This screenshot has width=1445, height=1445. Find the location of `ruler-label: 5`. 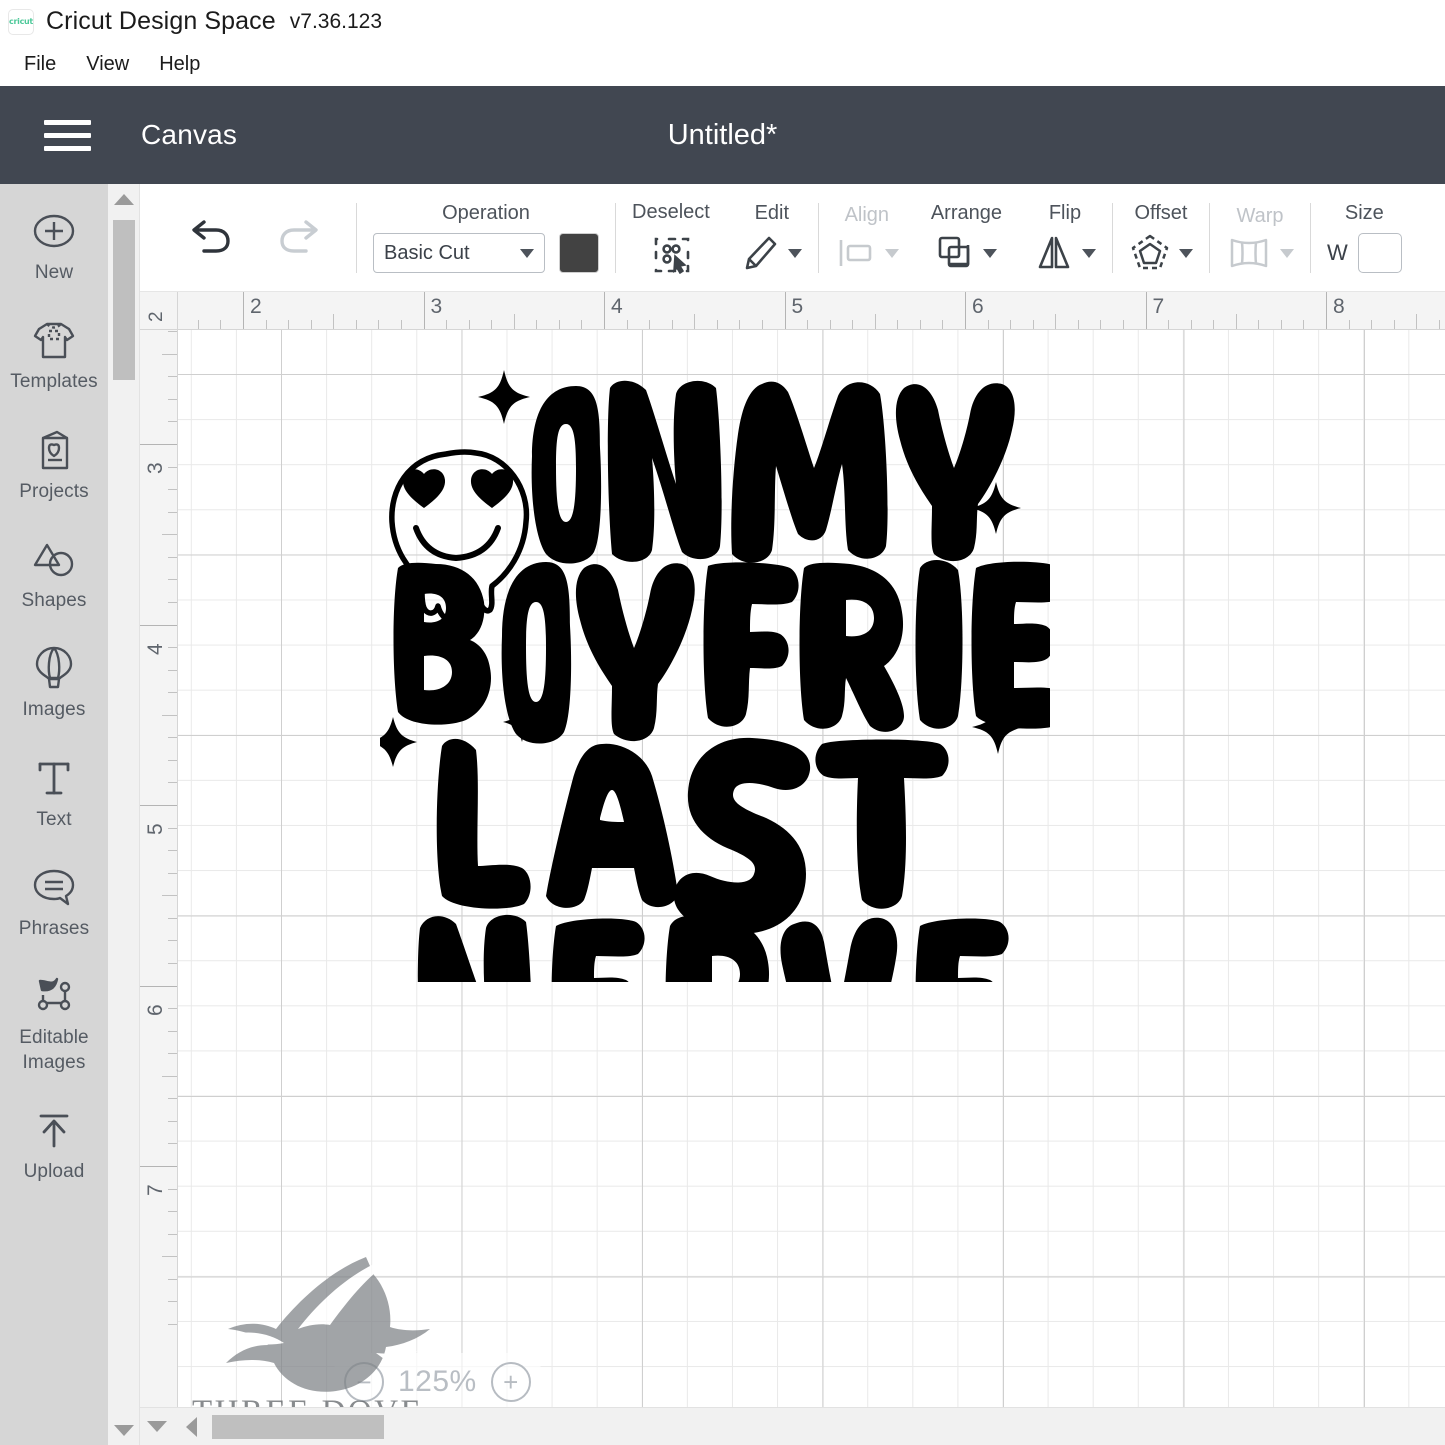

ruler-label: 5 is located at coordinates (155, 829).